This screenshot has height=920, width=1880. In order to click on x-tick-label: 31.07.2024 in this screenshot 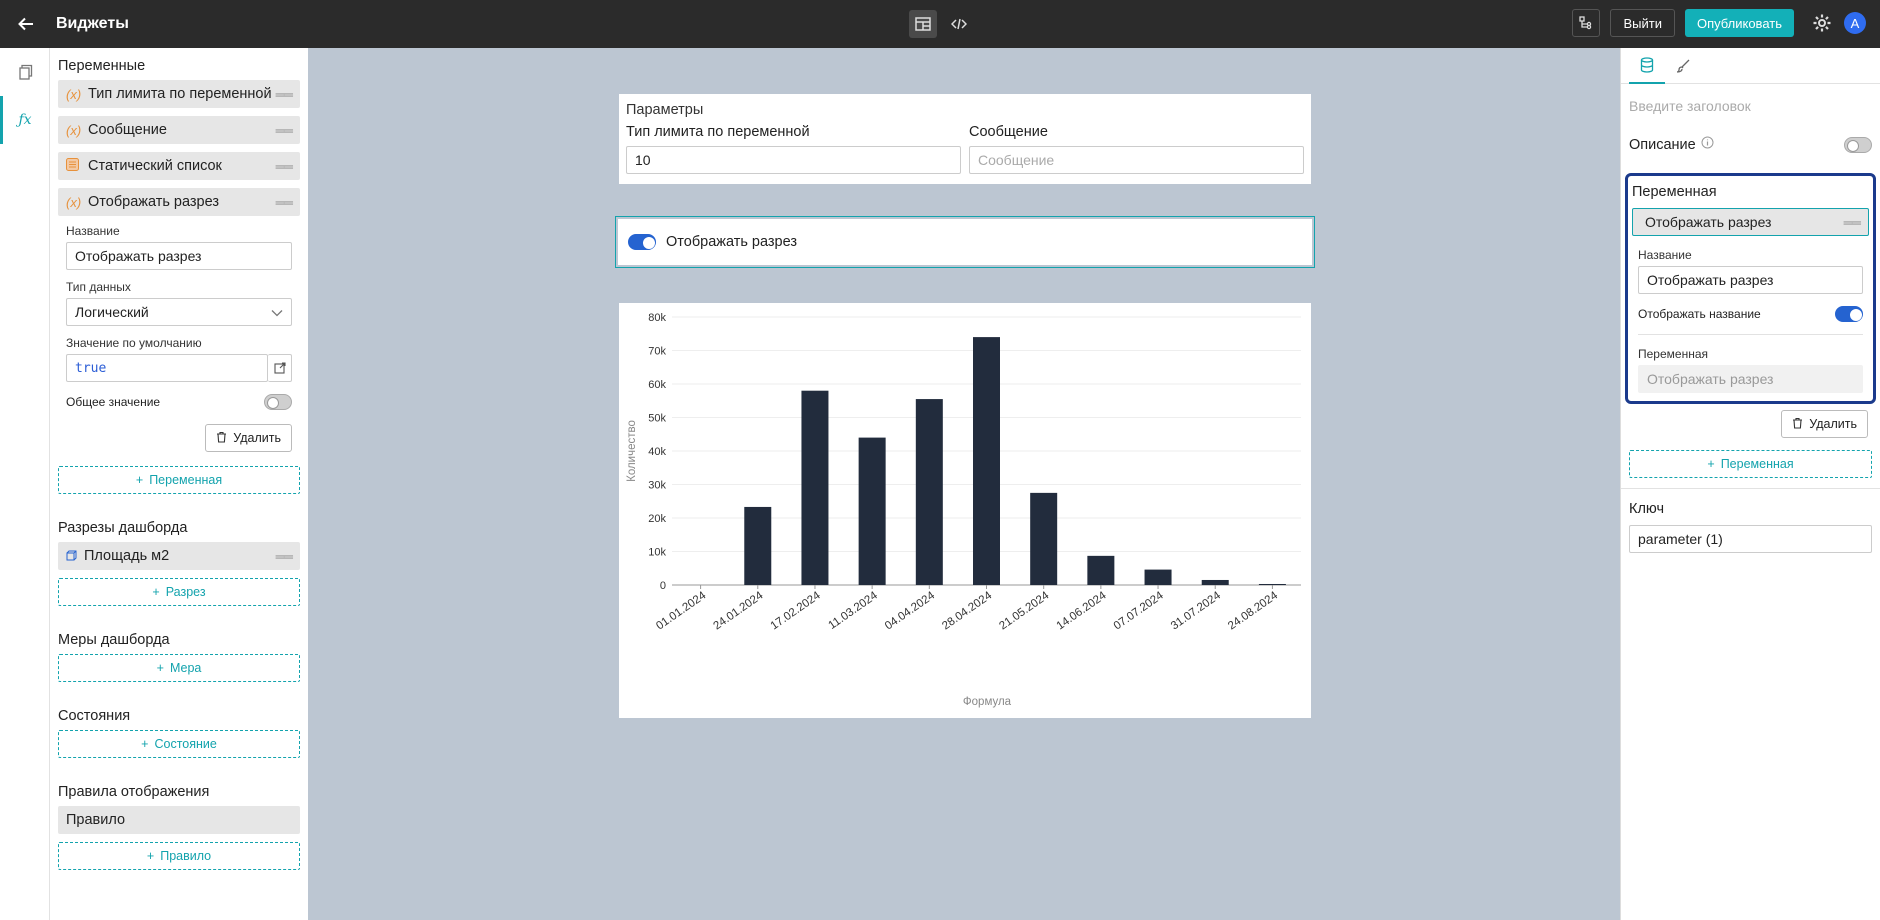, I will do `click(1196, 610)`.